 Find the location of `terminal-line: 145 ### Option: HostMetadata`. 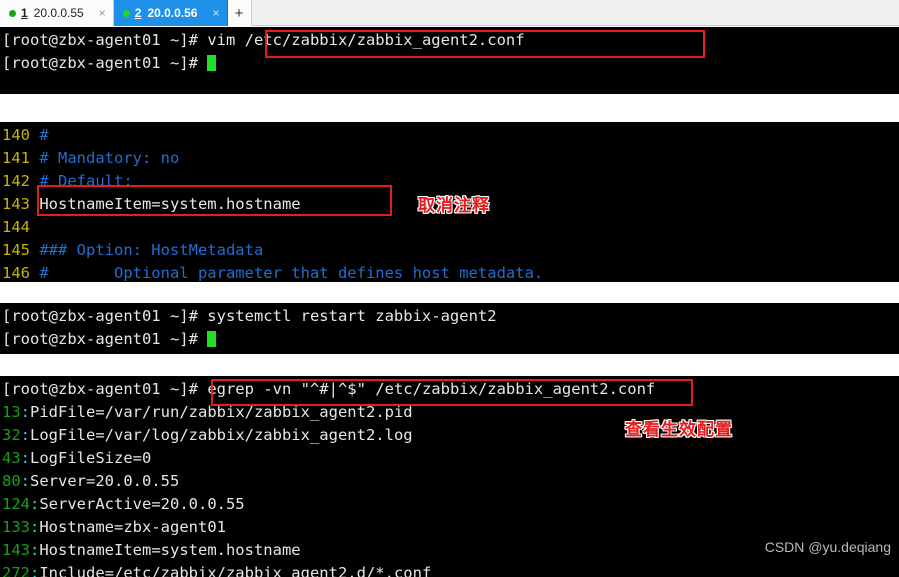

terminal-line: 145 ### Option: HostMetadata is located at coordinates (450, 250).